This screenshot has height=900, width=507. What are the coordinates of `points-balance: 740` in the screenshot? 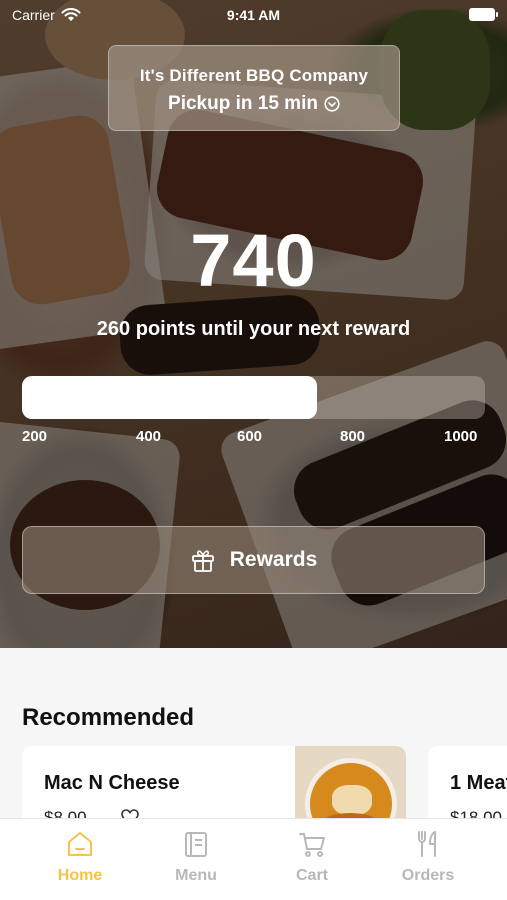 It's located at (253, 260).